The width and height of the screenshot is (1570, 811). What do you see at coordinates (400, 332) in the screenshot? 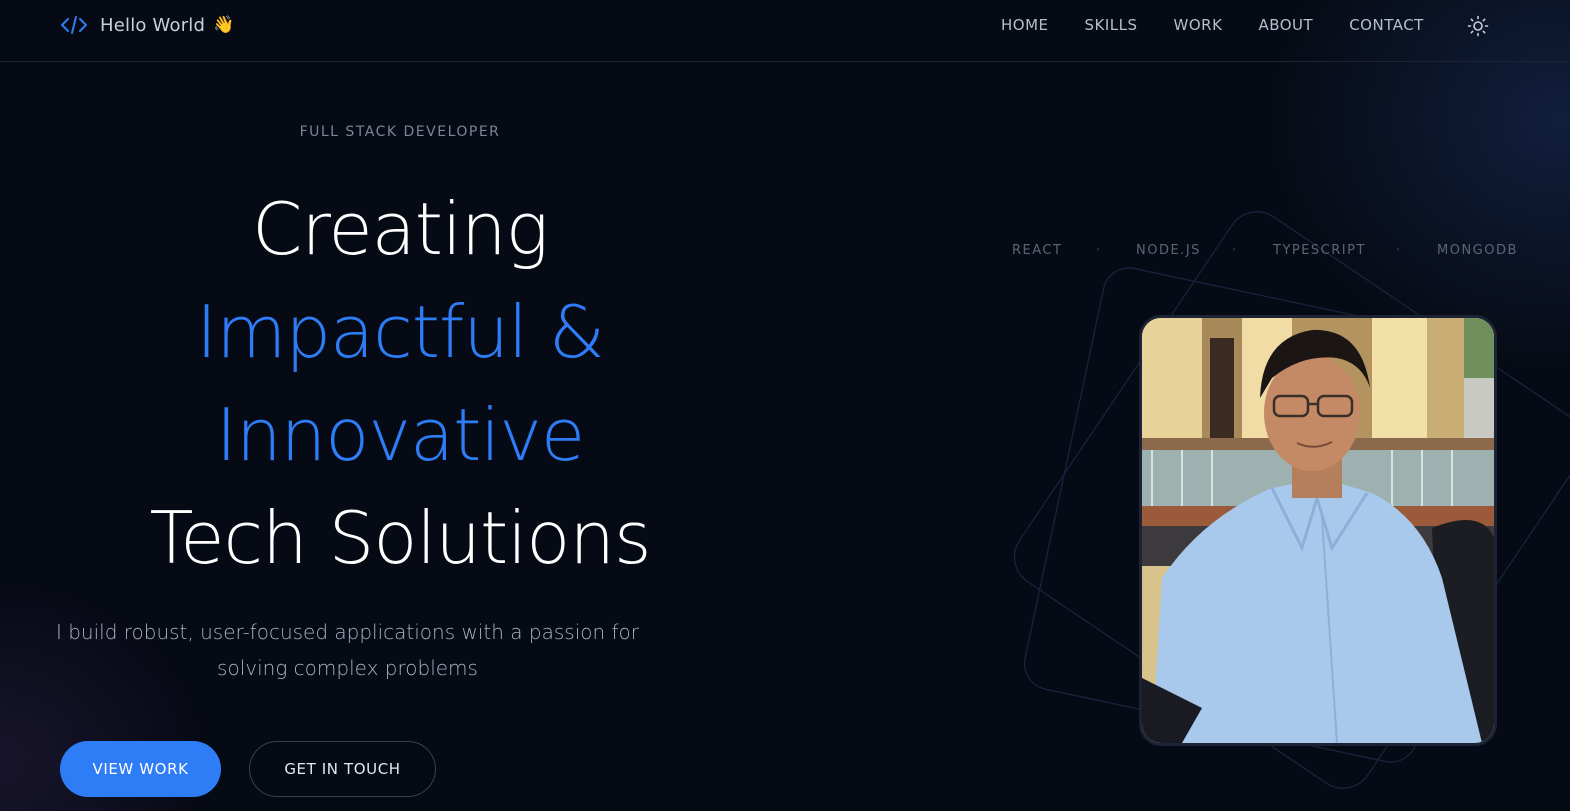
I see `headline-line-2: Impactful &` at bounding box center [400, 332].